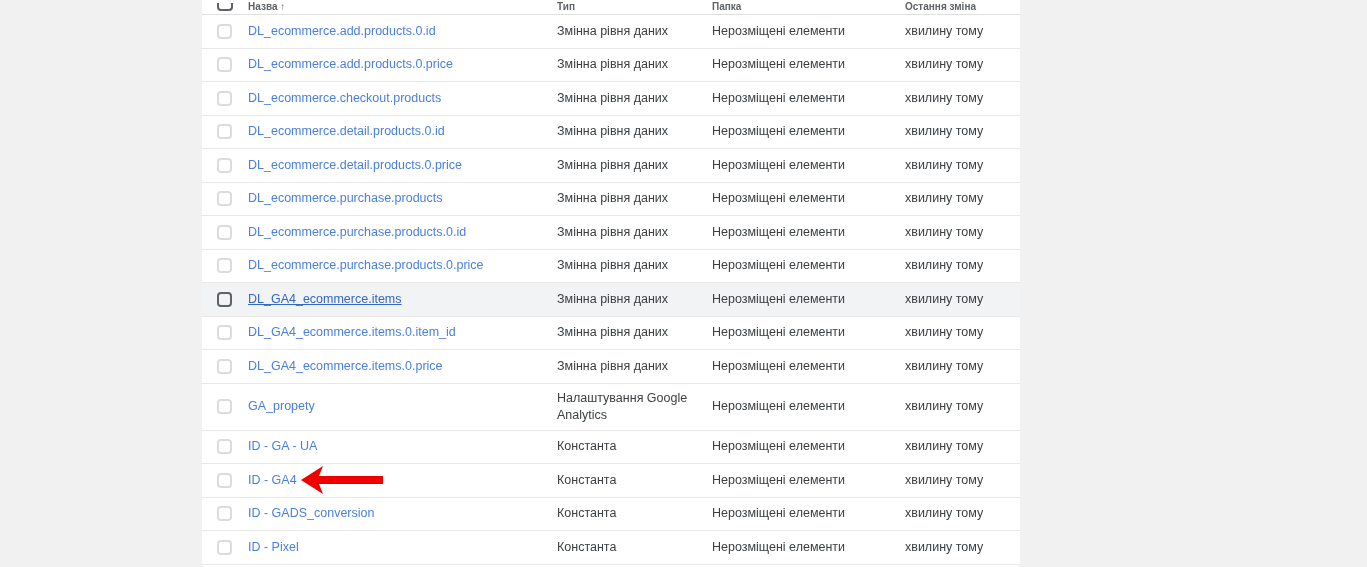  I want to click on variable-link: DL_ecommerce.detail.products.0.price, so click(355, 165).